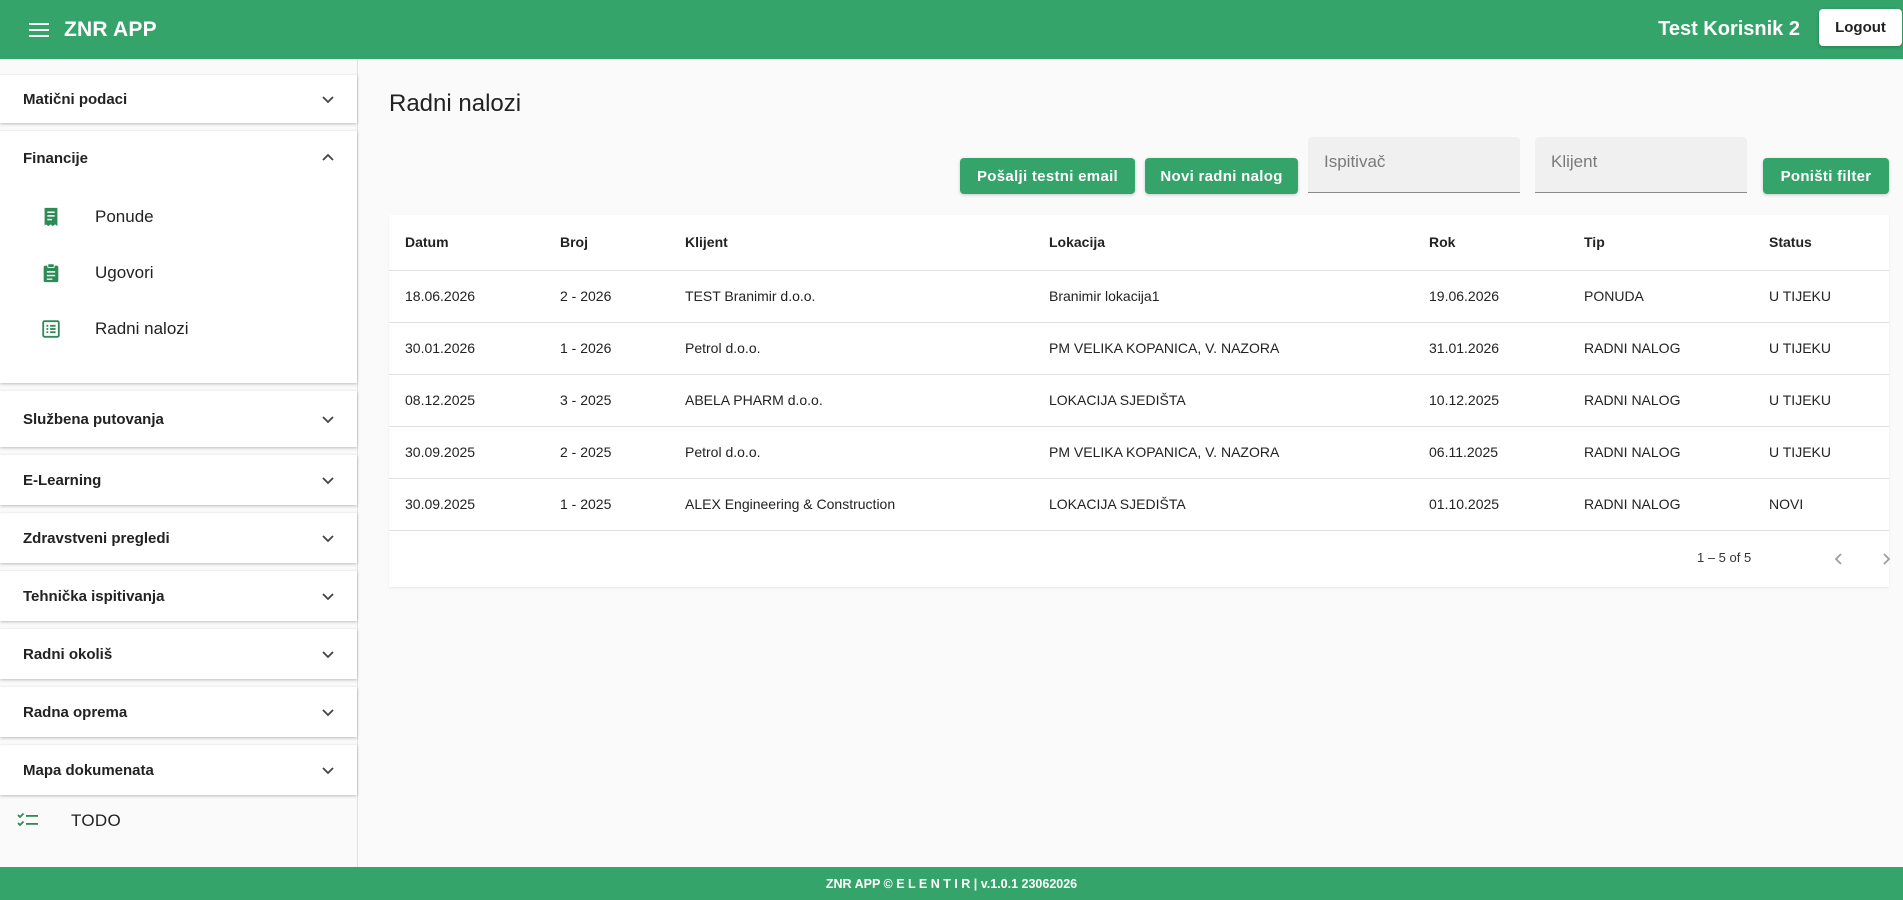 The width and height of the screenshot is (1903, 900). I want to click on section-label: Radni okoliš, so click(68, 654).